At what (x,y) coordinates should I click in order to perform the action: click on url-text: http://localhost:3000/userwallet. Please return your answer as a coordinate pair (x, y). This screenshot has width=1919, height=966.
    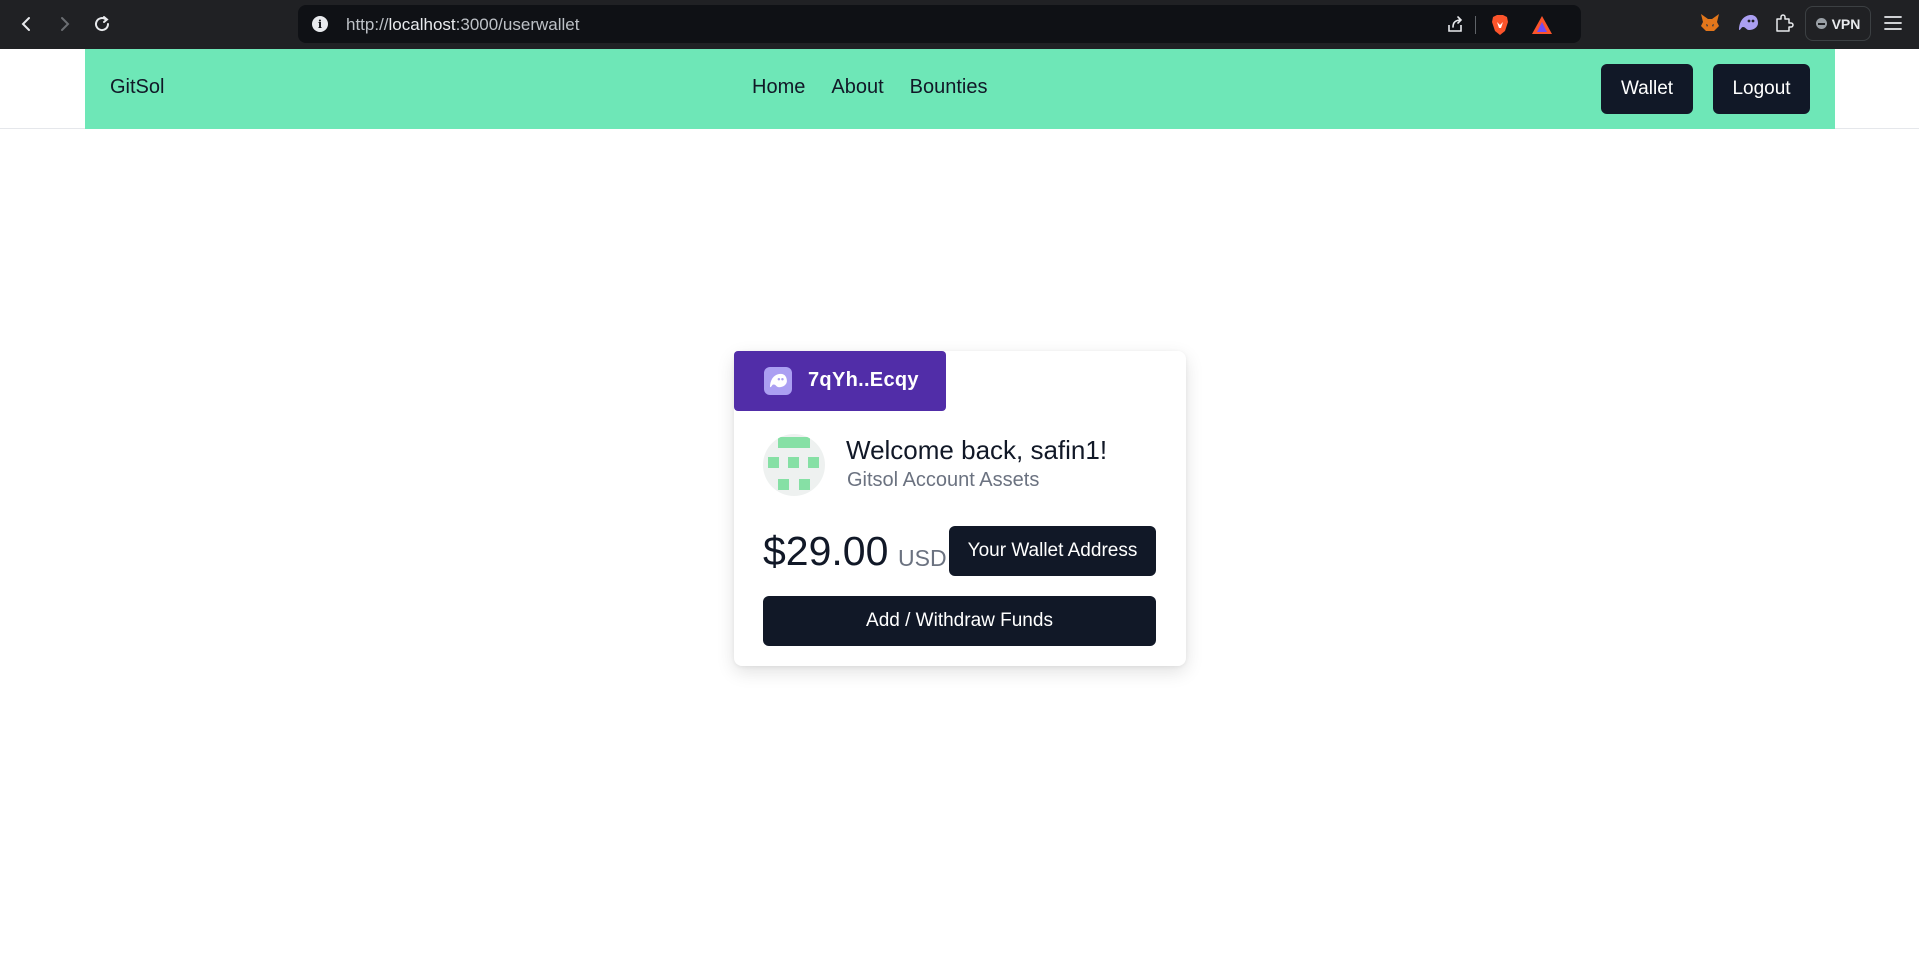
    Looking at the image, I should click on (462, 25).